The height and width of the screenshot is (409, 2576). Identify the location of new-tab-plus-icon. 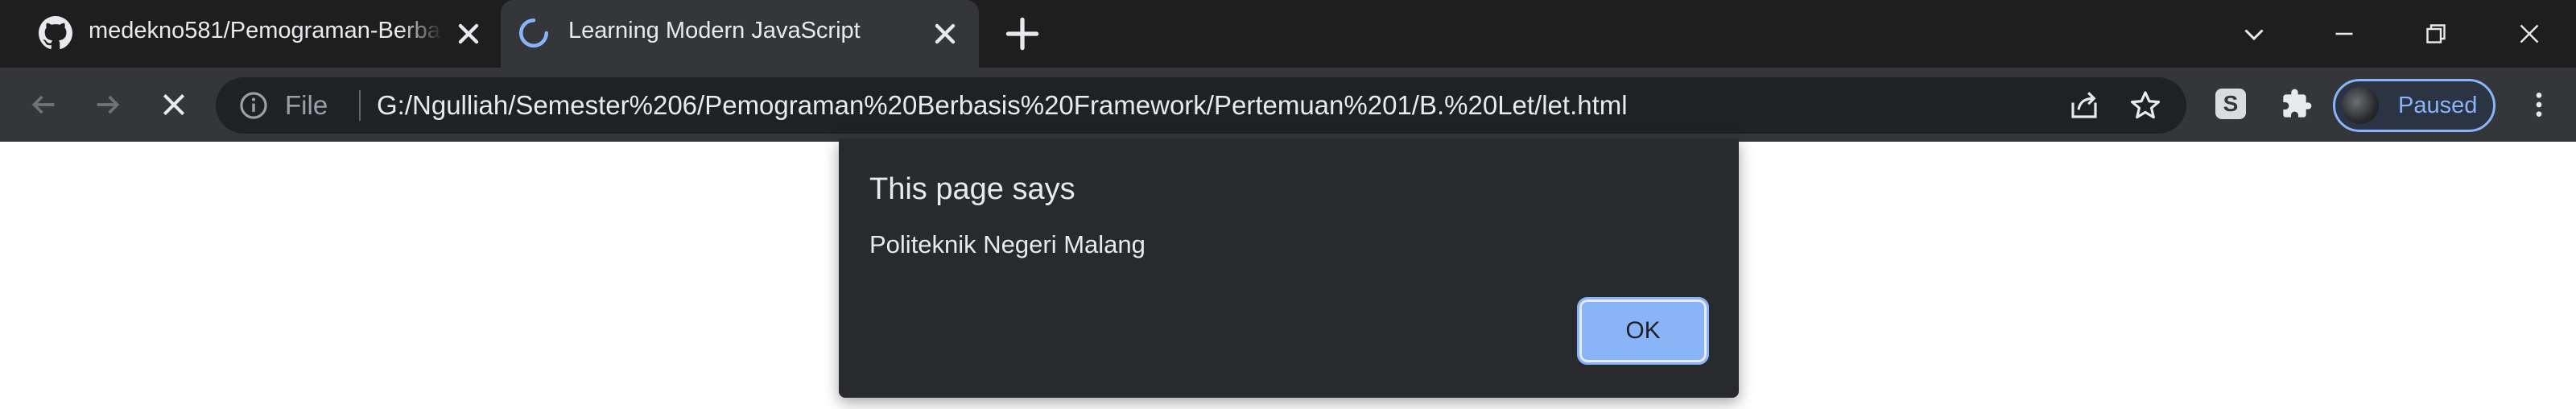
(1022, 34).